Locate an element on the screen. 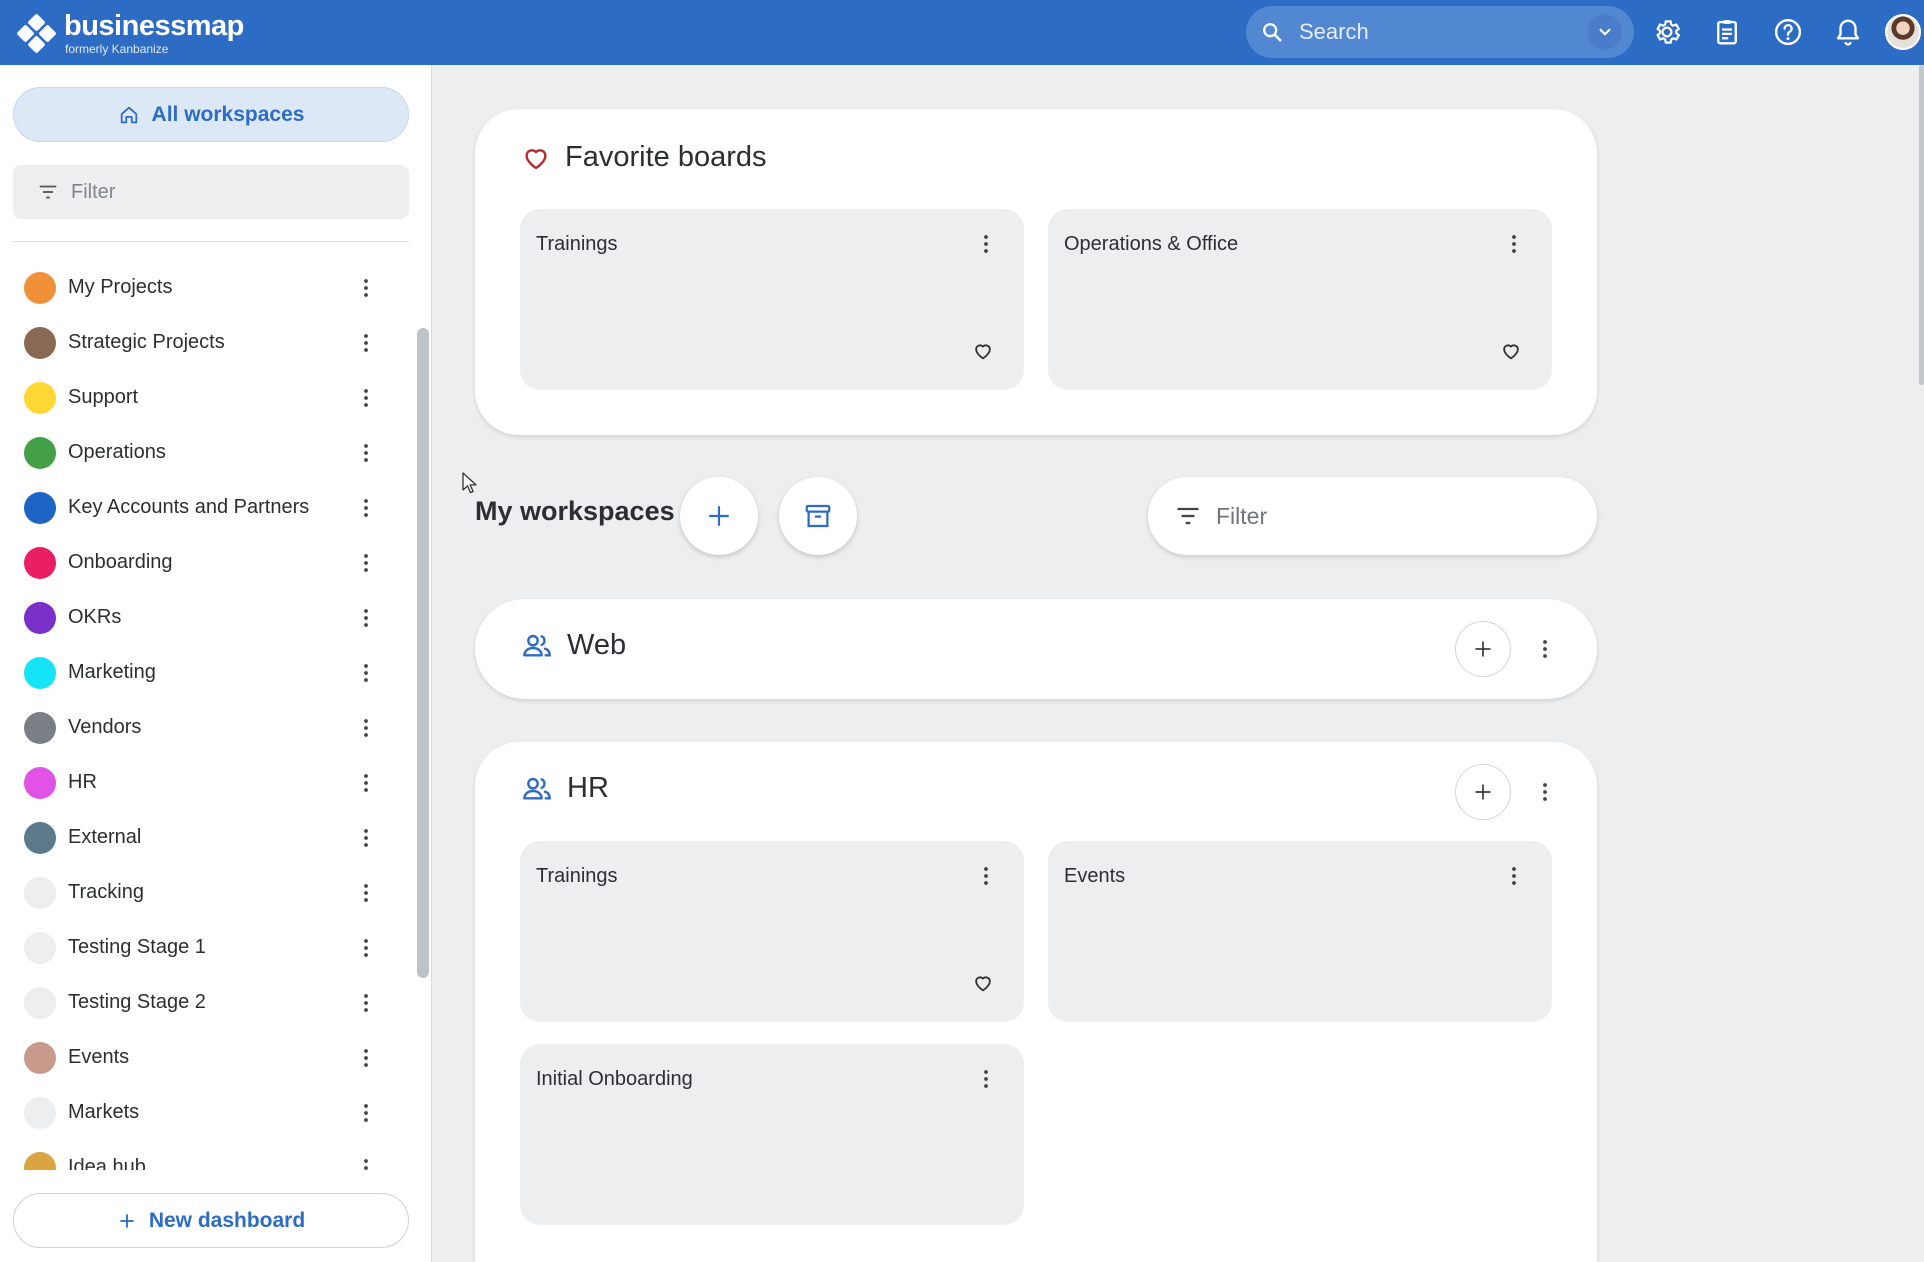  user-avatar is located at coordinates (1903, 32).